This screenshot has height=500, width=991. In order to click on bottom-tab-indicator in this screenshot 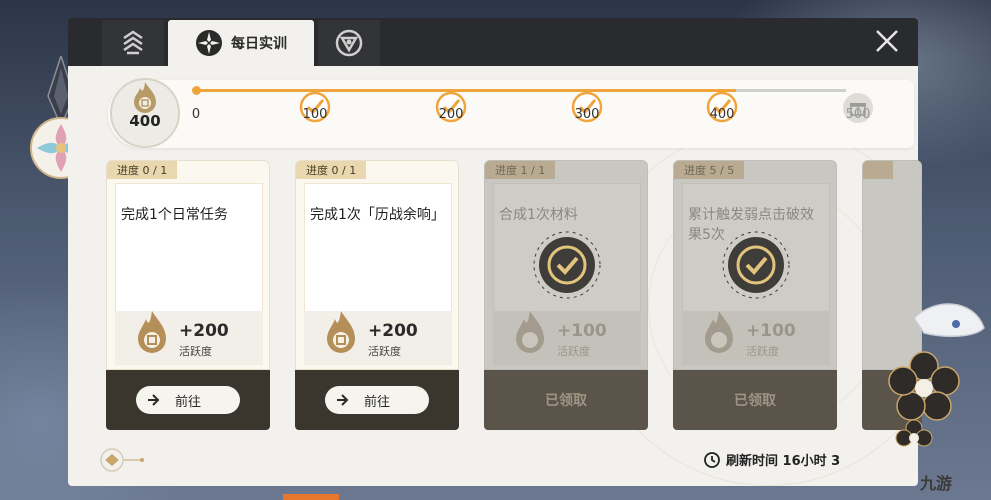, I will do `click(311, 497)`.